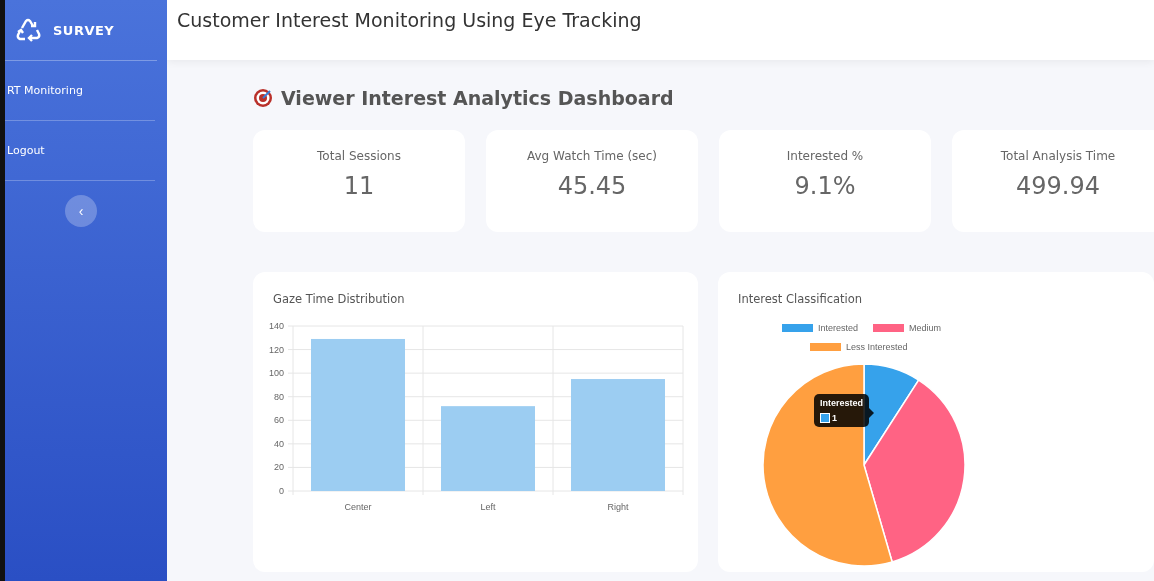  What do you see at coordinates (279, 443) in the screenshot?
I see `axis-tick-label: 40` at bounding box center [279, 443].